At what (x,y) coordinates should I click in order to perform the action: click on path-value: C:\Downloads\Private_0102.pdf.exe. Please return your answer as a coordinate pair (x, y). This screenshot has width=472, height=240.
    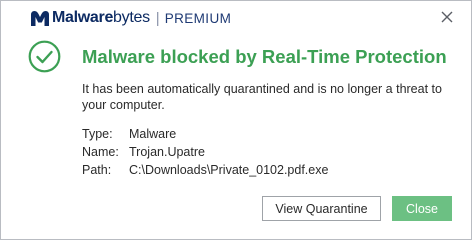
    Looking at the image, I should click on (229, 170).